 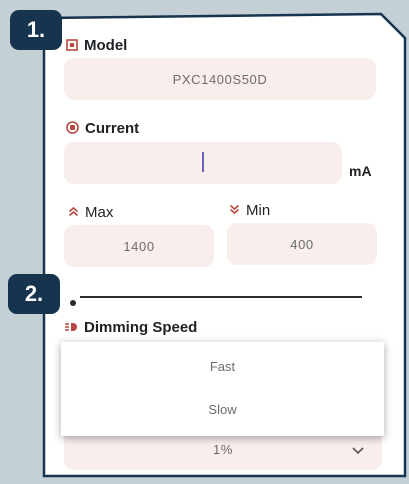 What do you see at coordinates (106, 45) in the screenshot?
I see `model-label-text: Model` at bounding box center [106, 45].